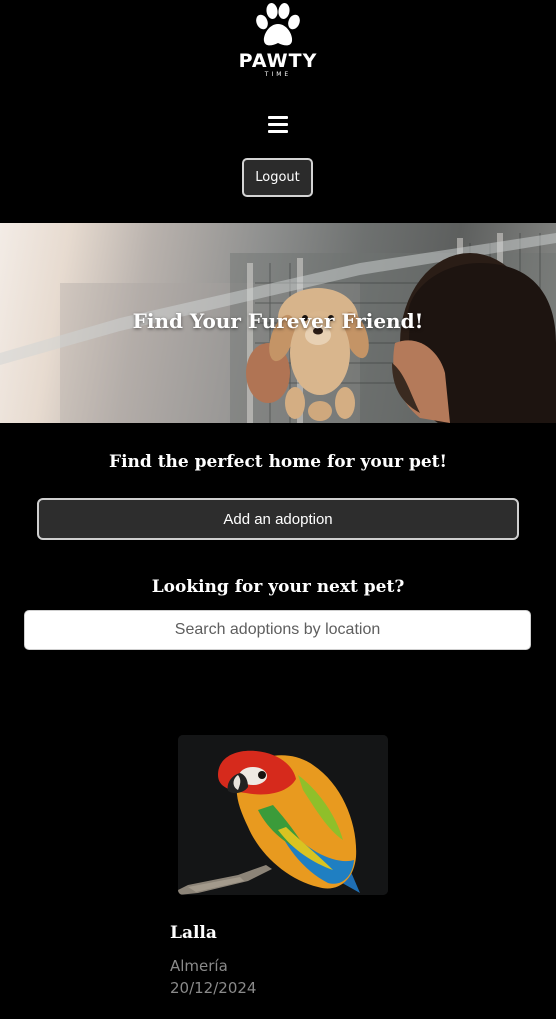 The image size is (556, 1019). I want to click on adoption-location: Almería, so click(199, 966).